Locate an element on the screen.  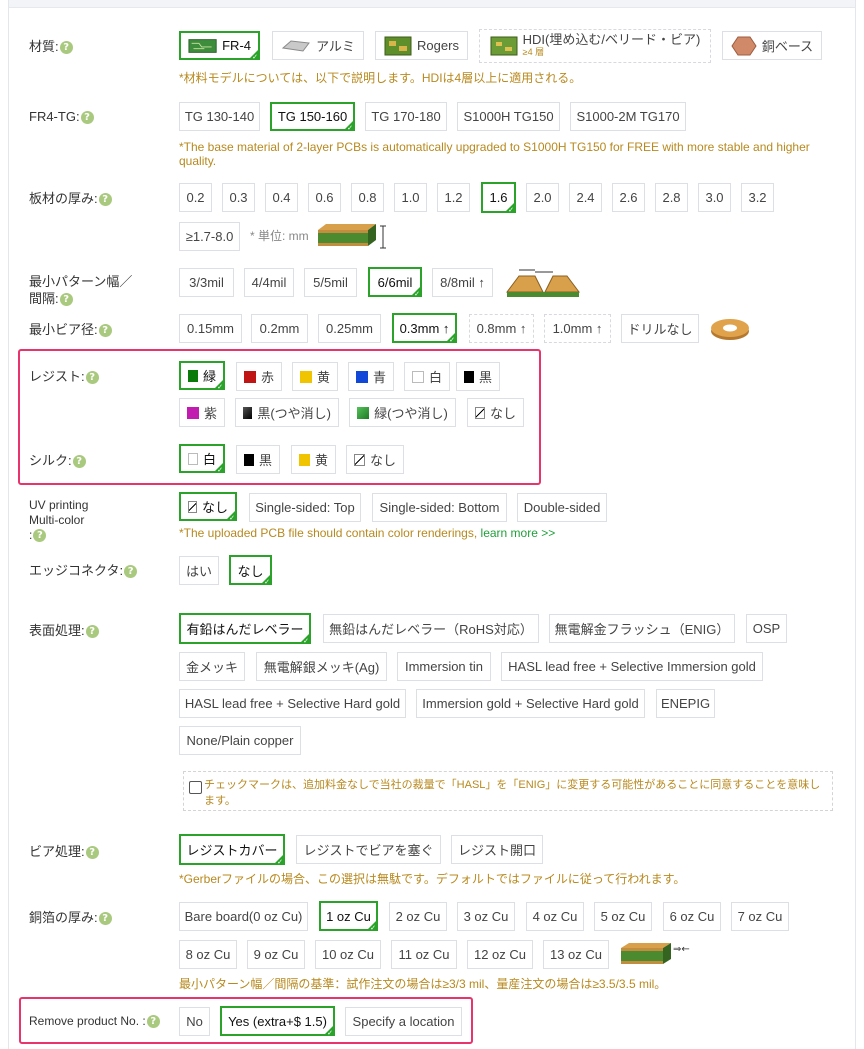
material-option-rogers: Rogers is located at coordinates (421, 45).